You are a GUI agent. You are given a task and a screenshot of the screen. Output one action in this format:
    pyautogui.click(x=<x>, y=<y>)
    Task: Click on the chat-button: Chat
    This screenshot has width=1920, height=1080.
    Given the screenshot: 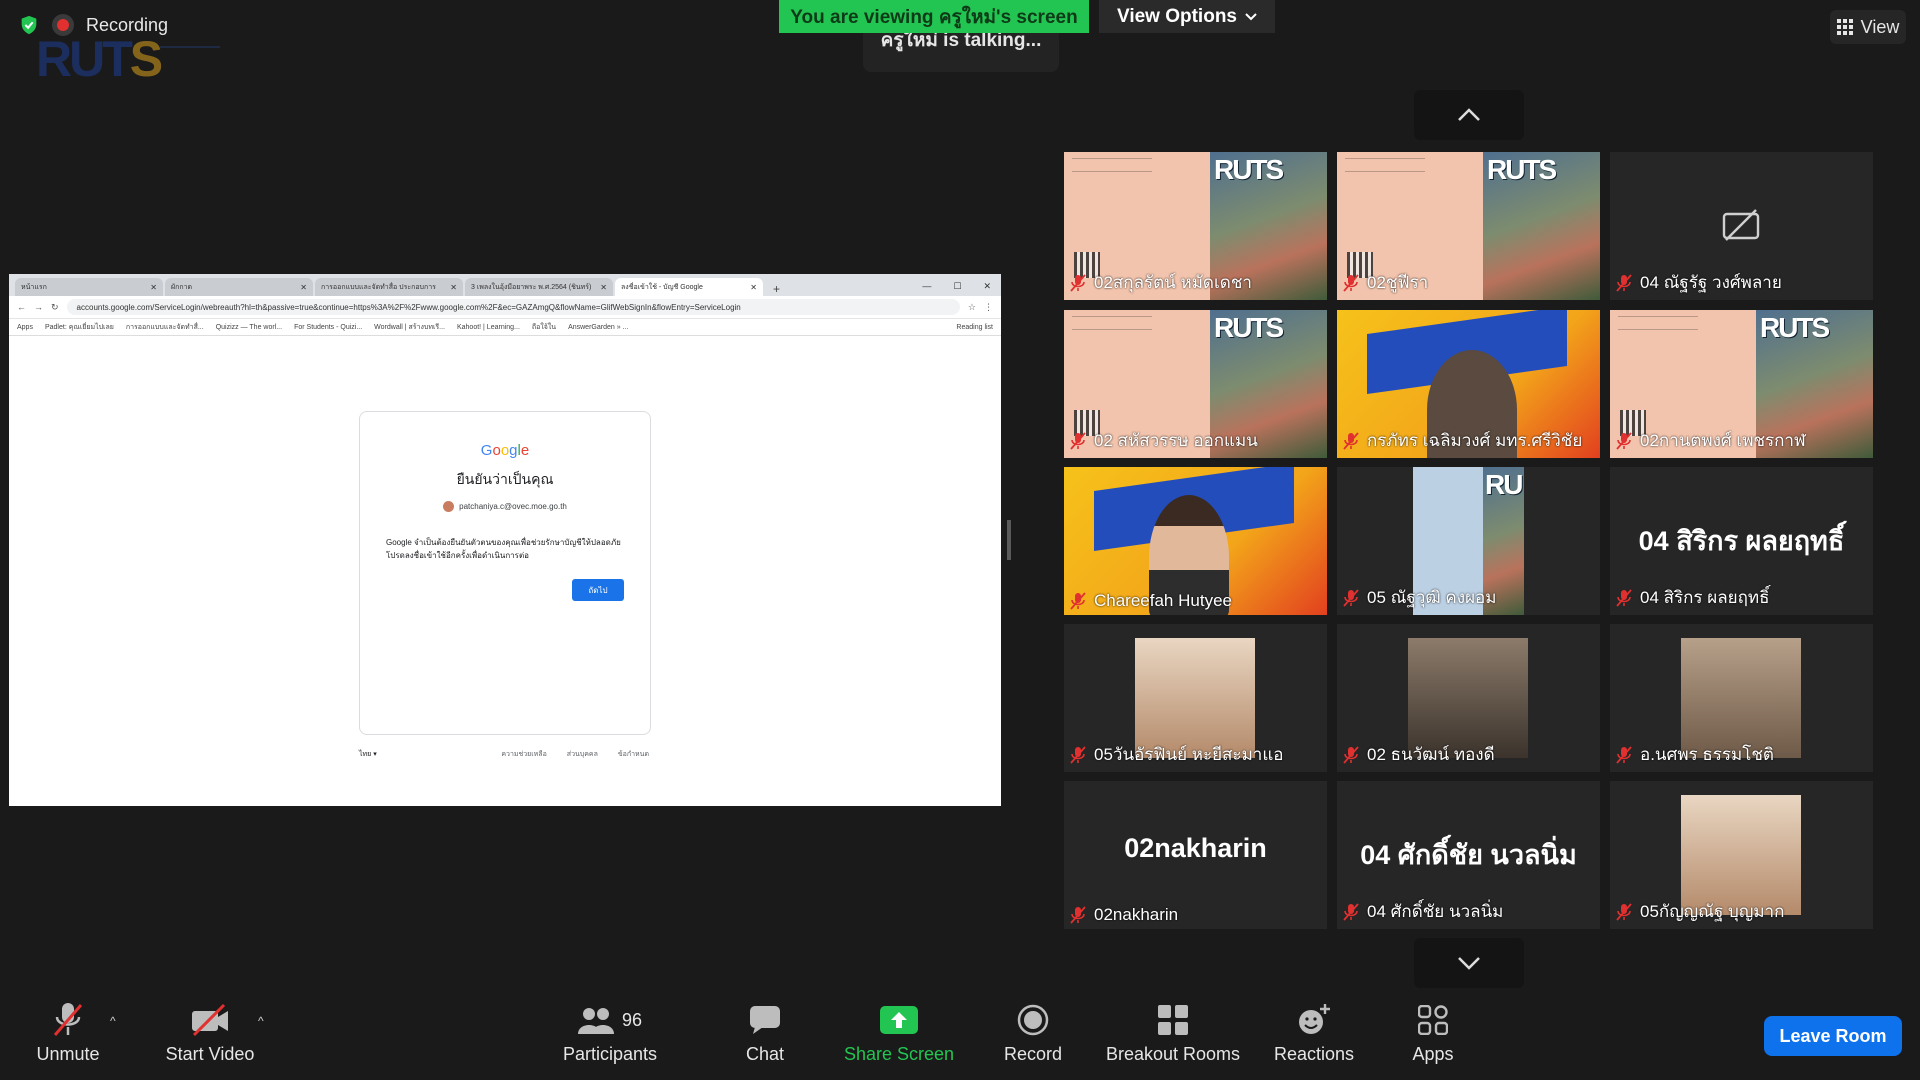 What is the action you would take?
    pyautogui.click(x=765, y=1039)
    